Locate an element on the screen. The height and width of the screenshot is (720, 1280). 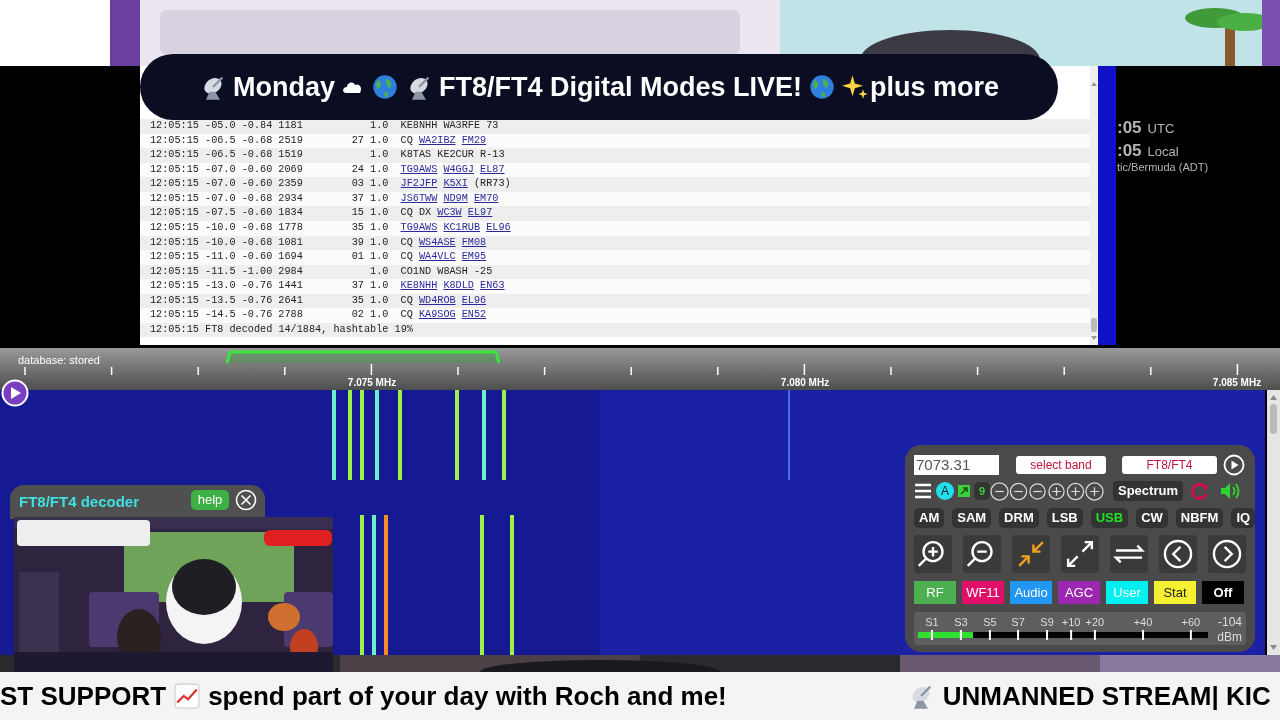
callsign-link: KC1RUB is located at coordinates (462, 228).